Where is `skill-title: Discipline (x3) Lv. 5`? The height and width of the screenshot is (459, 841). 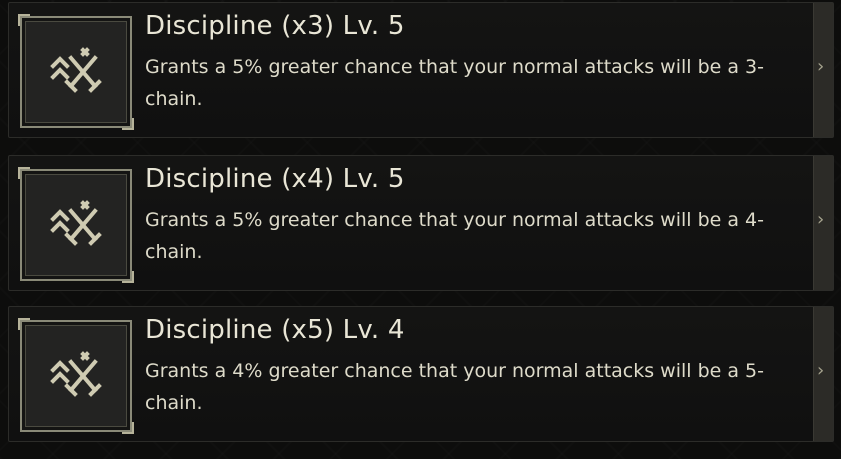
skill-title: Discipline (x3) Lv. 5 is located at coordinates (275, 26).